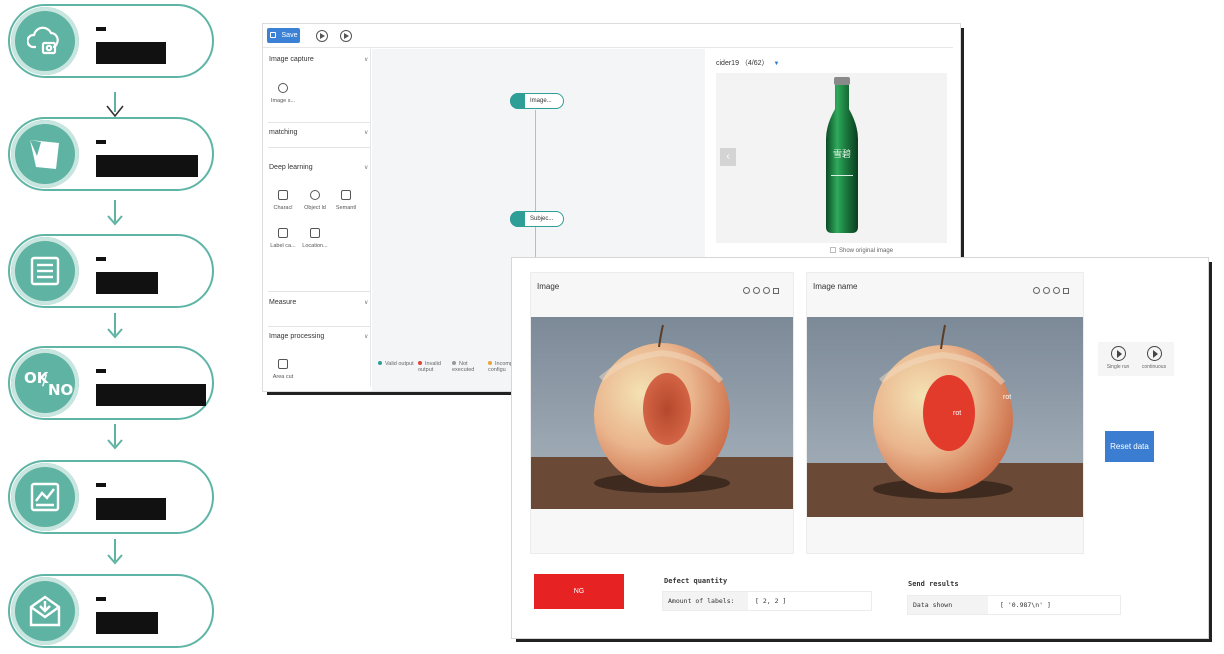 The width and height of the screenshot is (1224, 654). What do you see at coordinates (463, 367) in the screenshot?
I see `legend-item: Not executed` at bounding box center [463, 367].